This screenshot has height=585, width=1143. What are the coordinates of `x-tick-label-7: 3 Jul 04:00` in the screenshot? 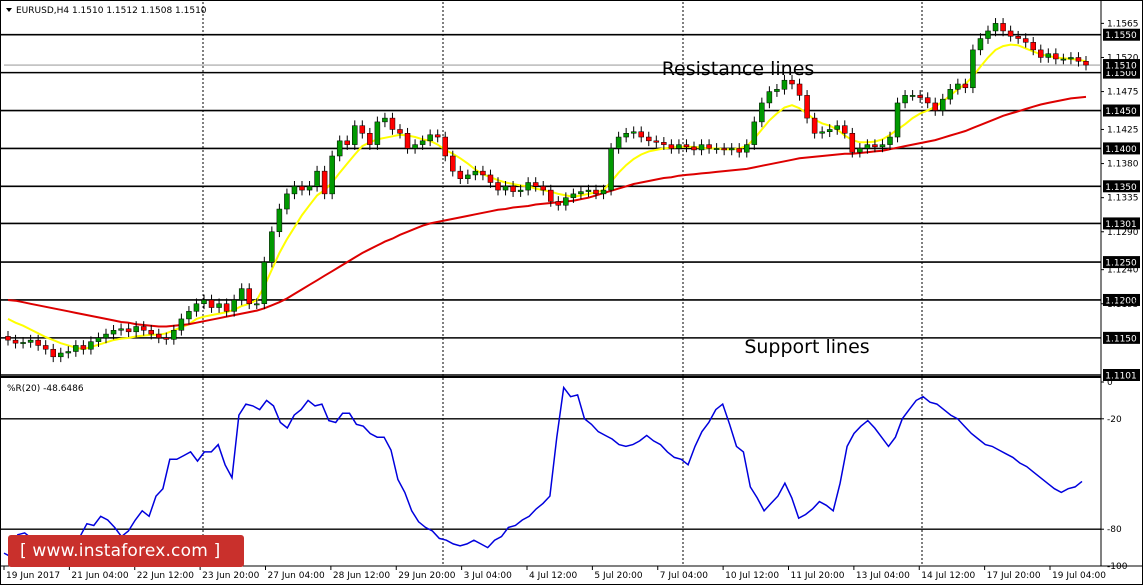 It's located at (488, 576).